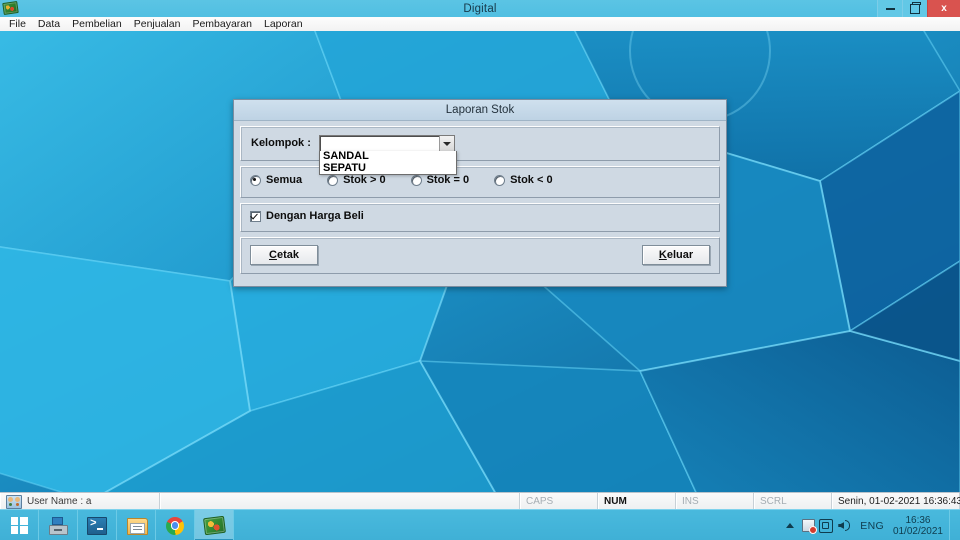 Image resolution: width=960 pixels, height=540 pixels. I want to click on taskbar-item-powershell, so click(97, 525).